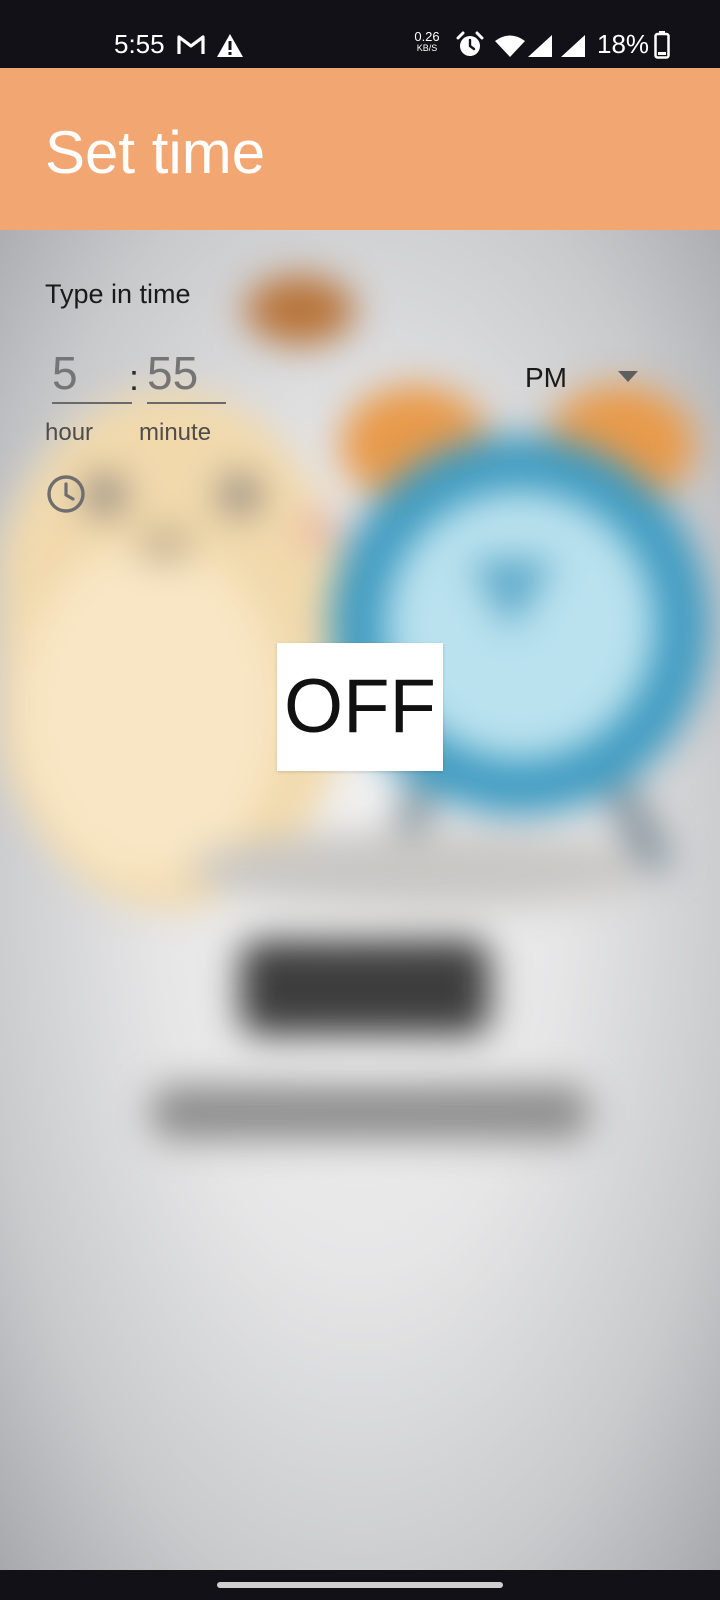 The width and height of the screenshot is (720, 1600). I want to click on type-in-time-label: Type in time, so click(118, 294).